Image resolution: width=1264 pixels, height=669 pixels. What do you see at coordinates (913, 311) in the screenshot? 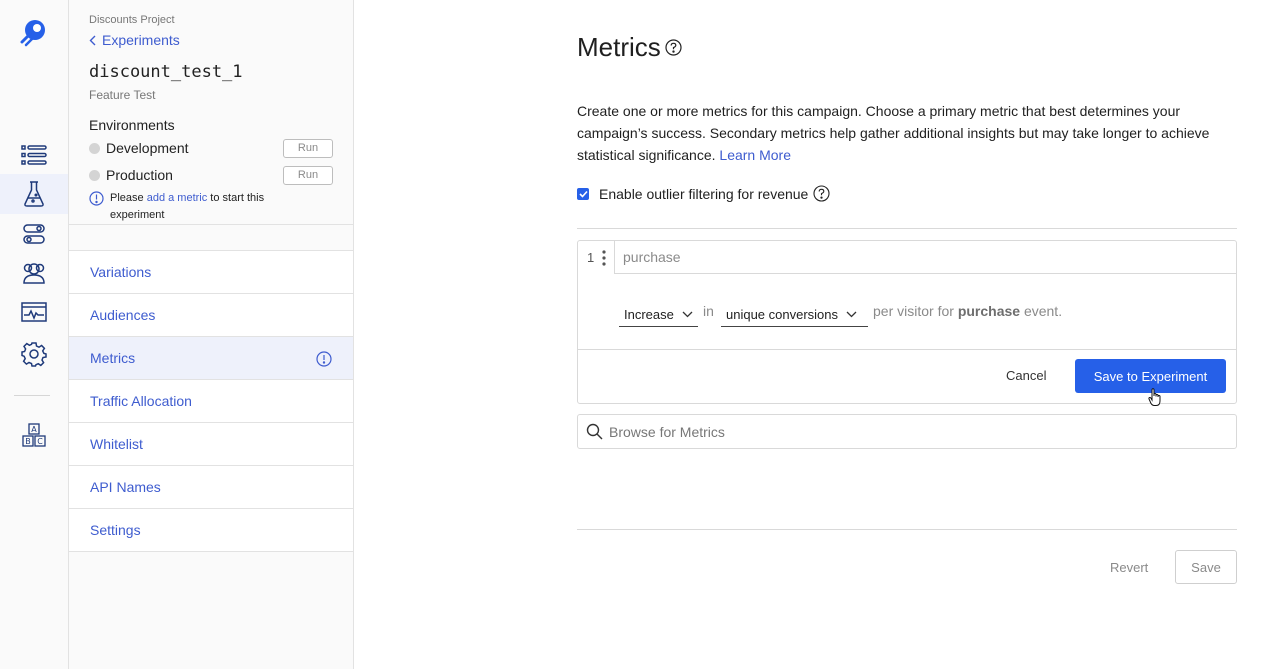
I see `per-visitor-text: per visitor for` at bounding box center [913, 311].